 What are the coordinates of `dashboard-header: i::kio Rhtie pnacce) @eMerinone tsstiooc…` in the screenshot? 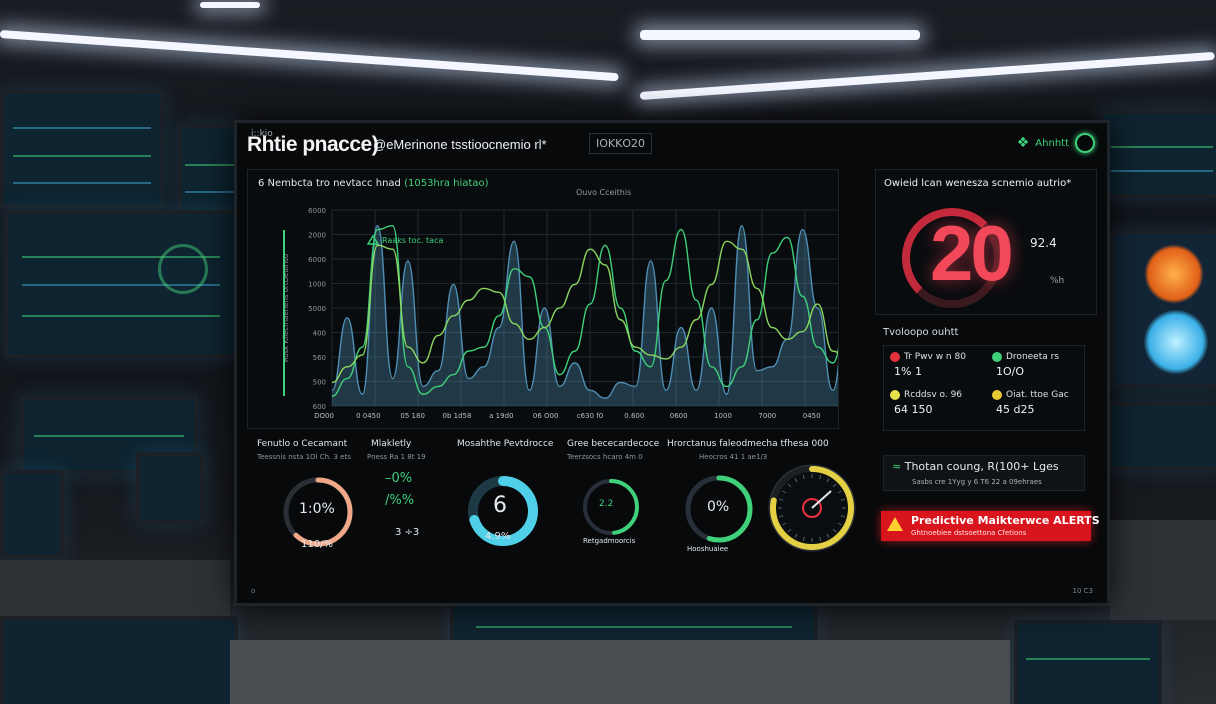 It's located at (672, 145).